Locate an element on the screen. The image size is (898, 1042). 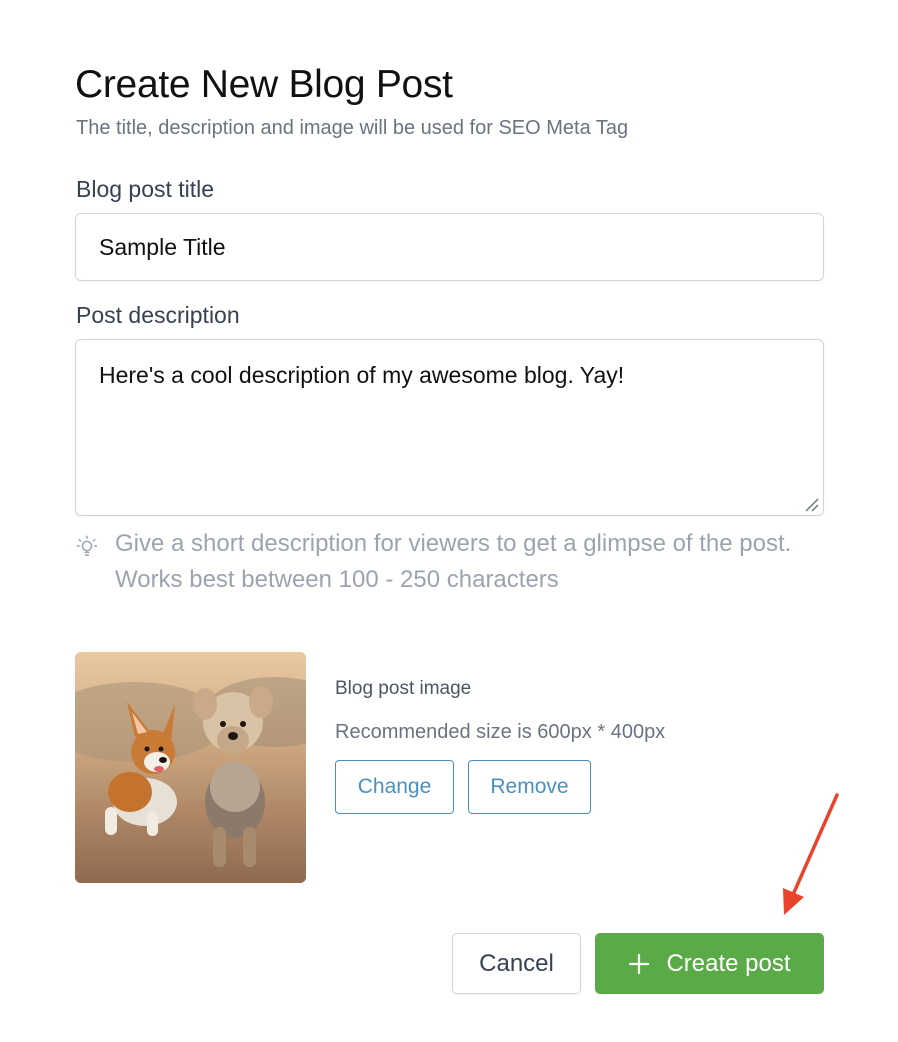
change-image-button: Change is located at coordinates (394, 787).